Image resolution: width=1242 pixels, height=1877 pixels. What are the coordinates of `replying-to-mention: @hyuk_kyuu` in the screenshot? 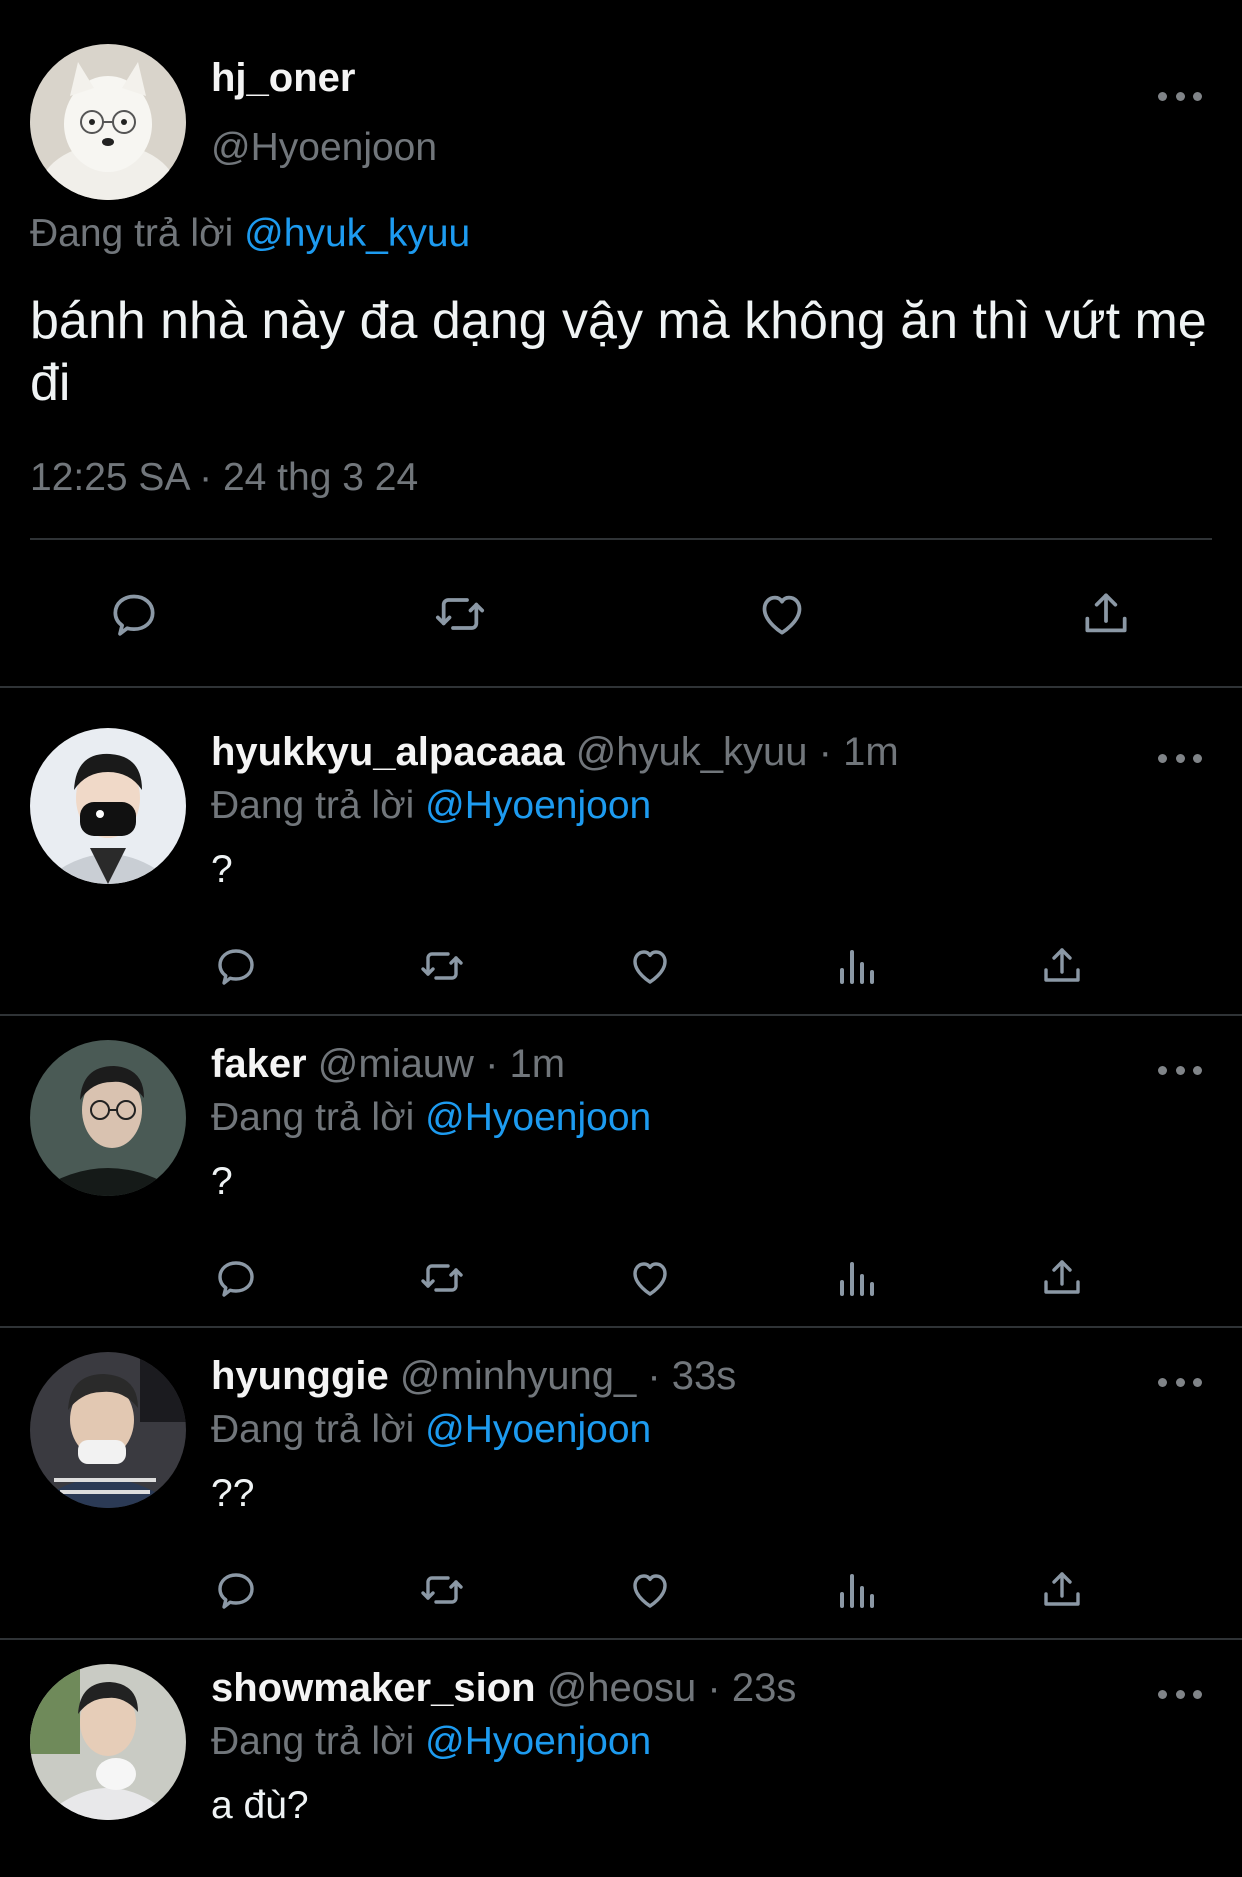 It's located at (357, 233).